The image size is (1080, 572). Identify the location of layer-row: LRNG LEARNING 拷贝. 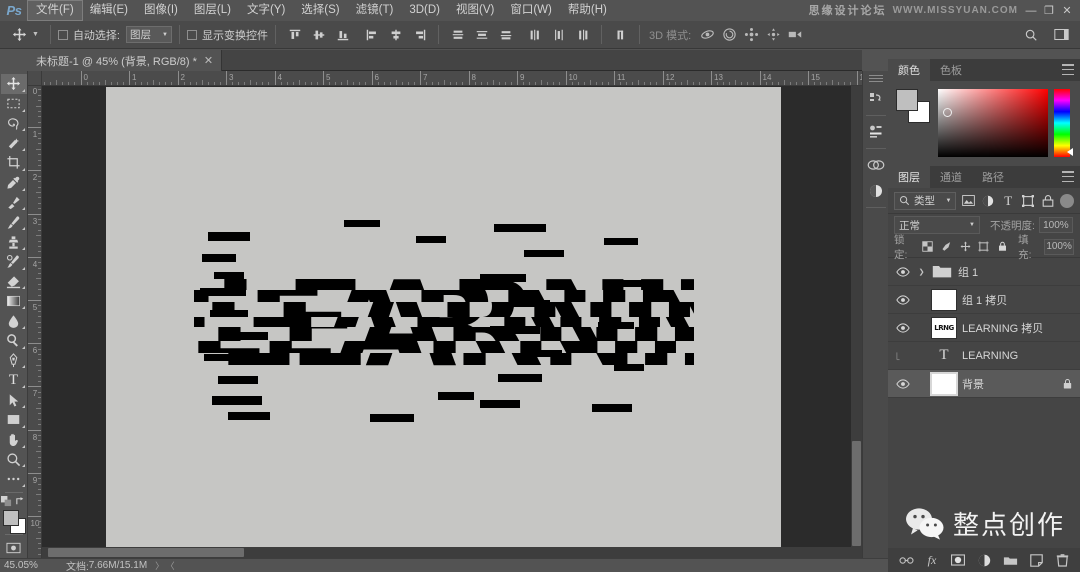
(984, 328).